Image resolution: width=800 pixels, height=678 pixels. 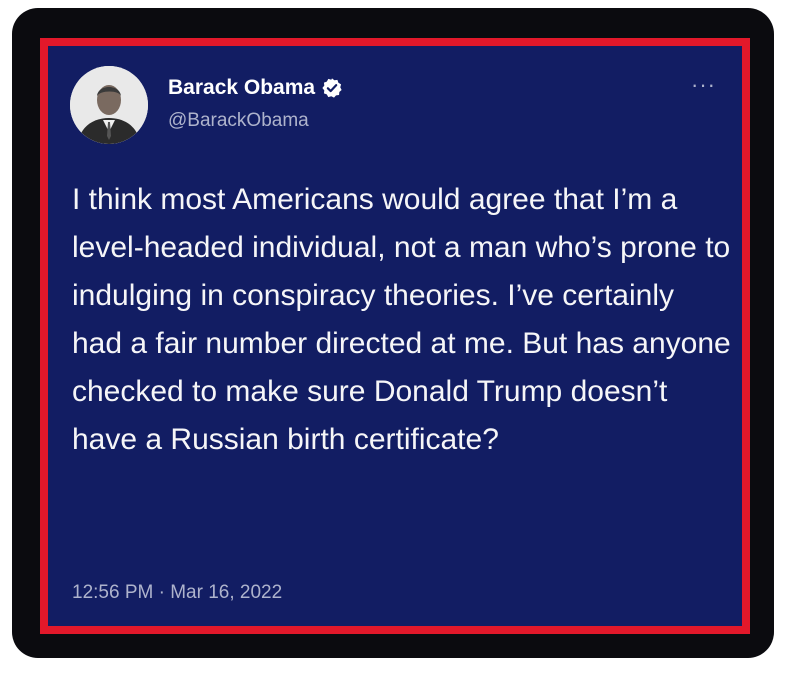 What do you see at coordinates (703, 85) in the screenshot?
I see `more-options-icon: ···` at bounding box center [703, 85].